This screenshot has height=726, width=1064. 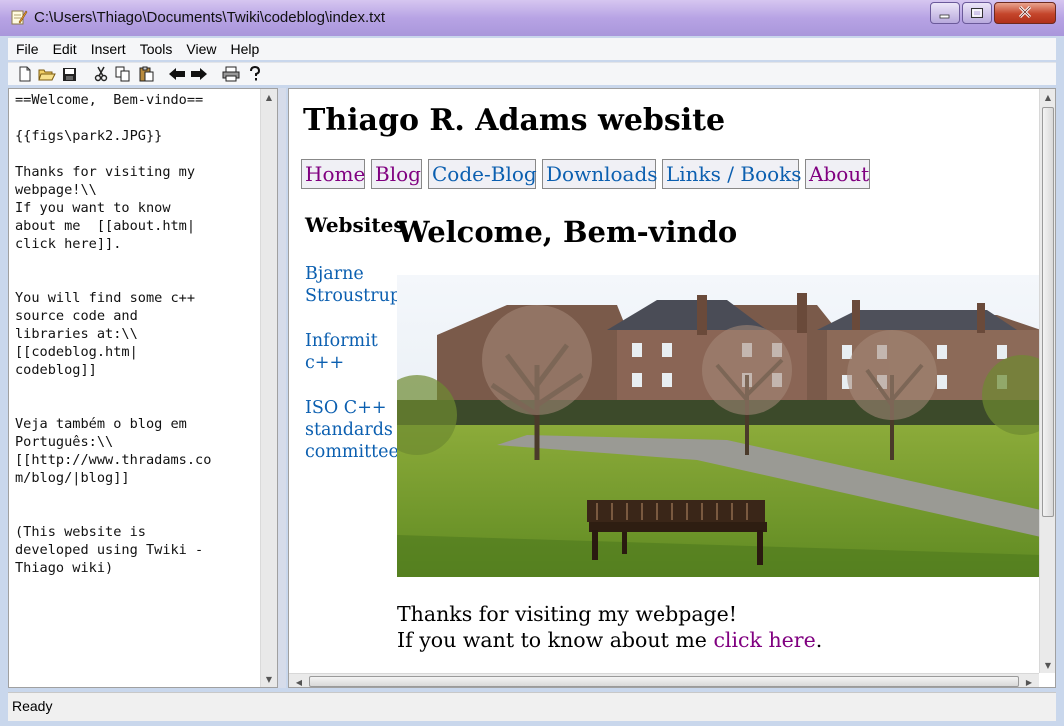 I want to click on preview-horizontal-thumb, so click(x=664, y=681).